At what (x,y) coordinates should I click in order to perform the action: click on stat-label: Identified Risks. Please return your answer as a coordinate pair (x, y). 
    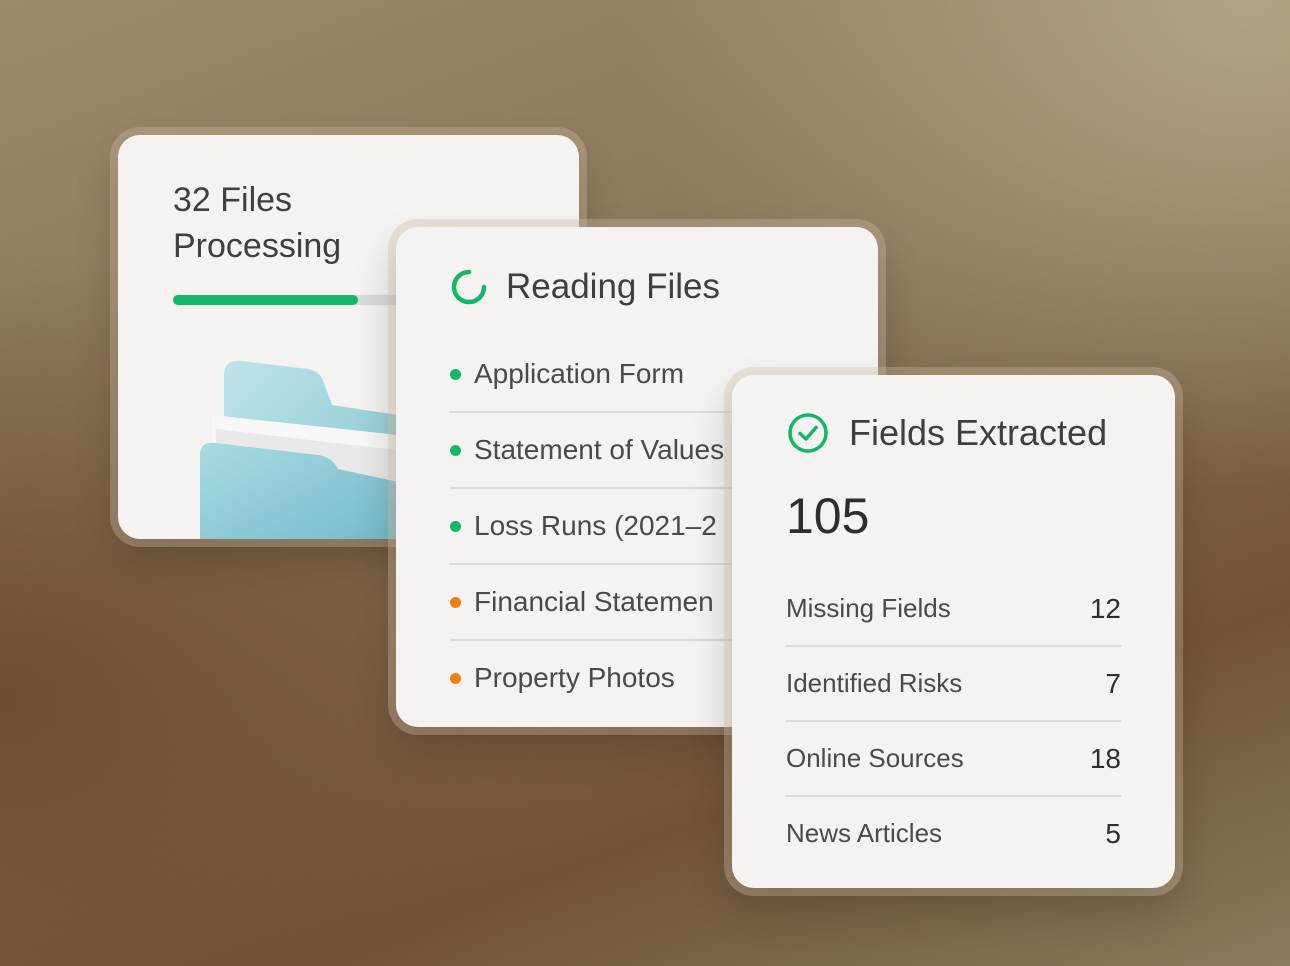
    Looking at the image, I should click on (874, 683).